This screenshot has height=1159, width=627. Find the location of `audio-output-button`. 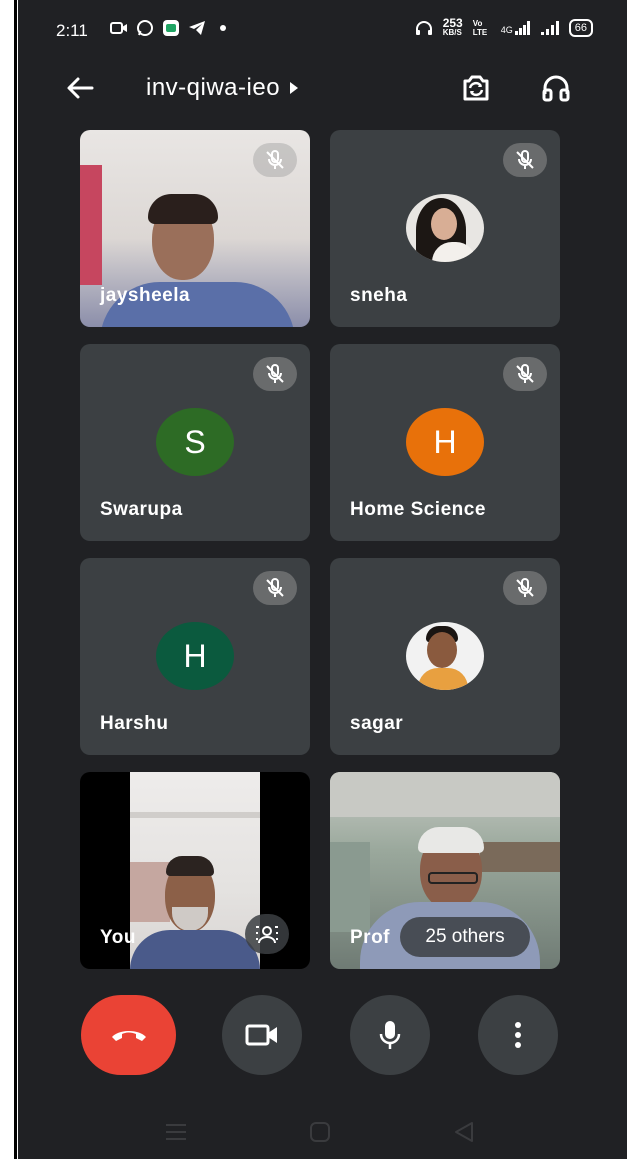

audio-output-button is located at coordinates (556, 88).